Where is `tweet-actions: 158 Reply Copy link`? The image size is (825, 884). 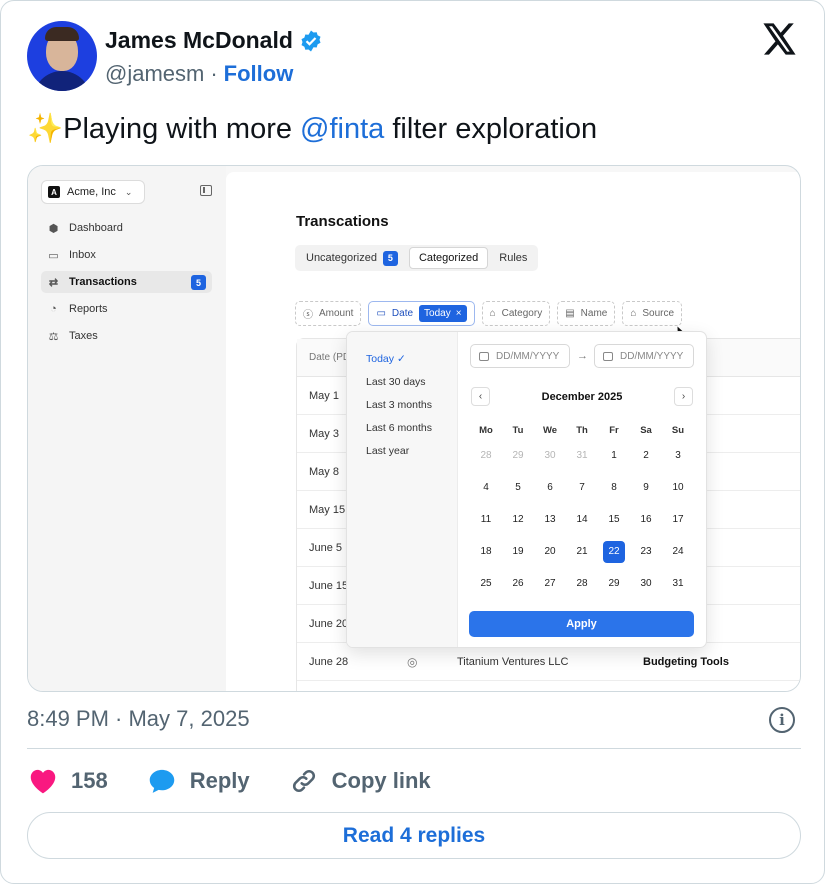 tweet-actions: 158 Reply Copy link is located at coordinates (250, 781).